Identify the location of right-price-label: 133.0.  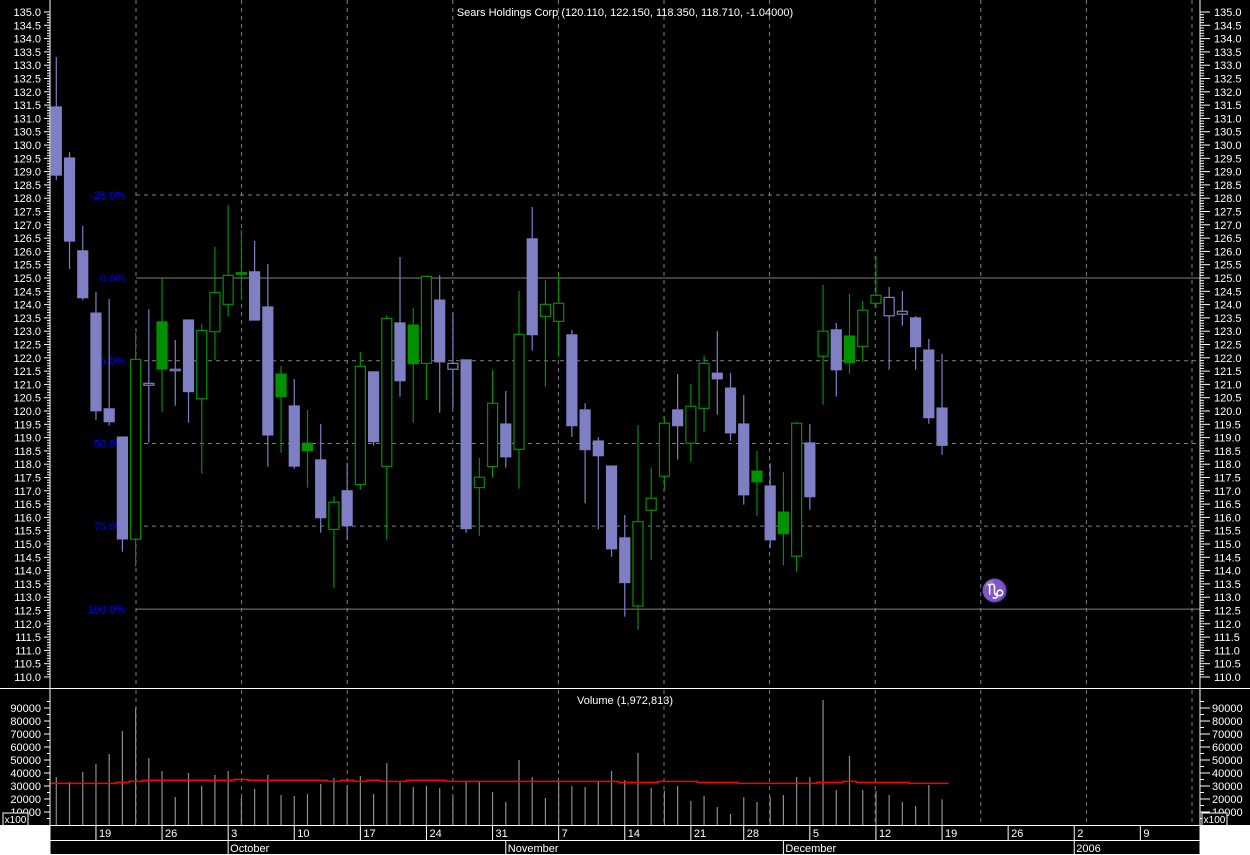
(1228, 66).